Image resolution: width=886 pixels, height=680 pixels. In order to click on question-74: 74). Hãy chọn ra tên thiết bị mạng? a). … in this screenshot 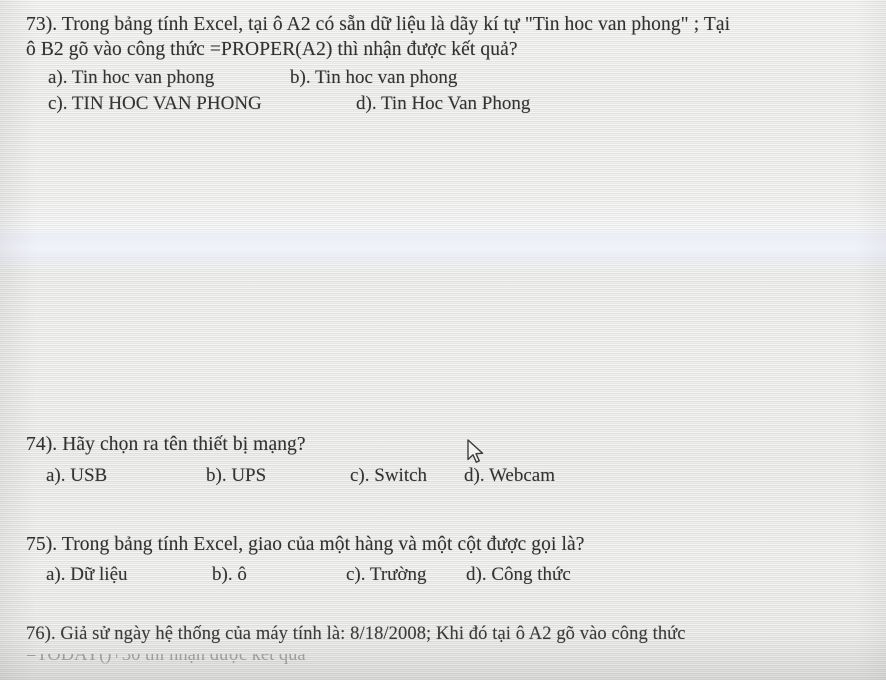, I will do `click(456, 460)`.